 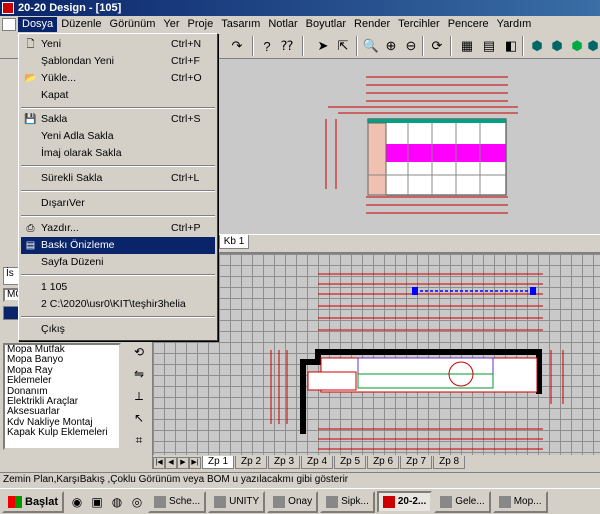 I want to click on menu-item-save: 💾 Sakla Ctrl+S, so click(x=118, y=119).